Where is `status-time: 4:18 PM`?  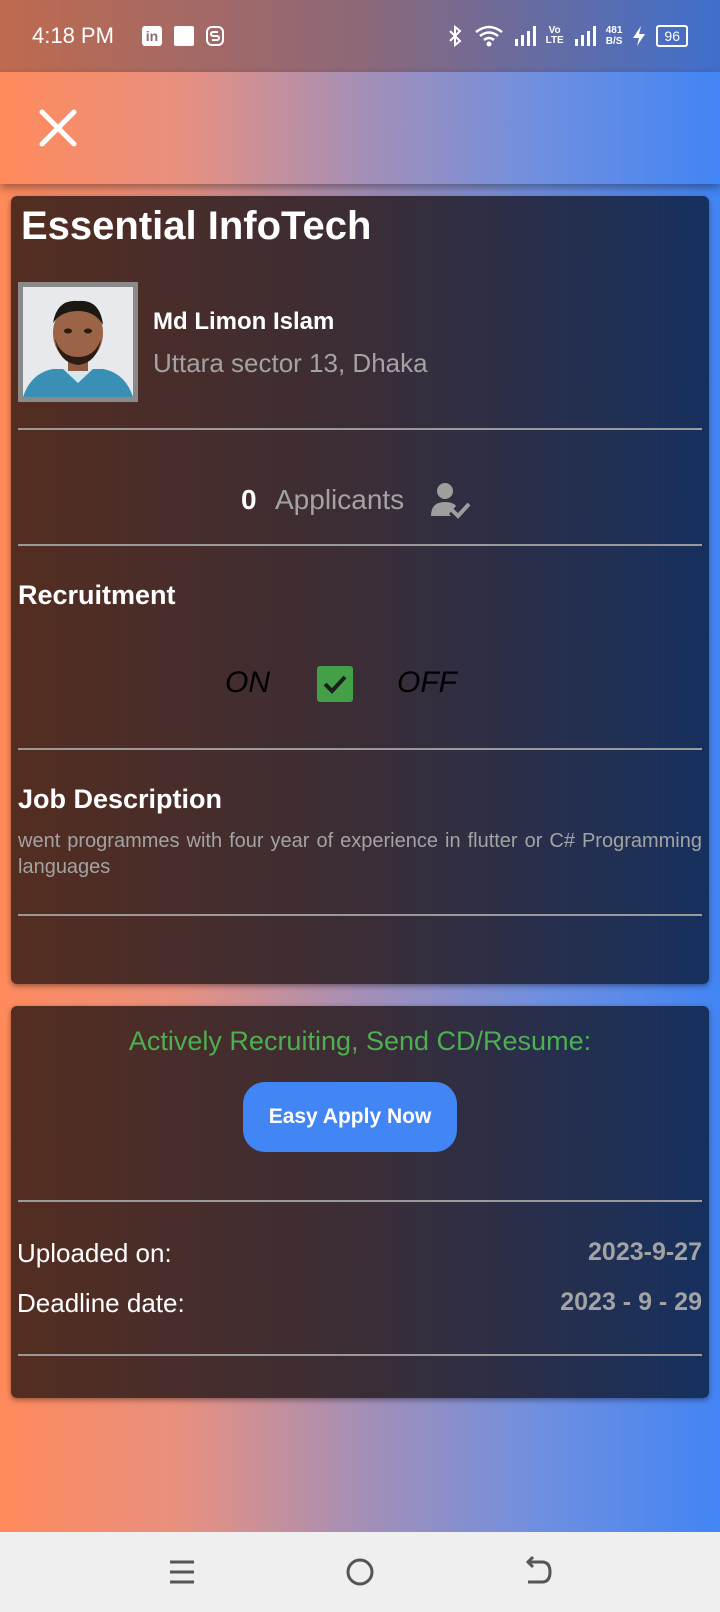
status-time: 4:18 PM is located at coordinates (73, 35).